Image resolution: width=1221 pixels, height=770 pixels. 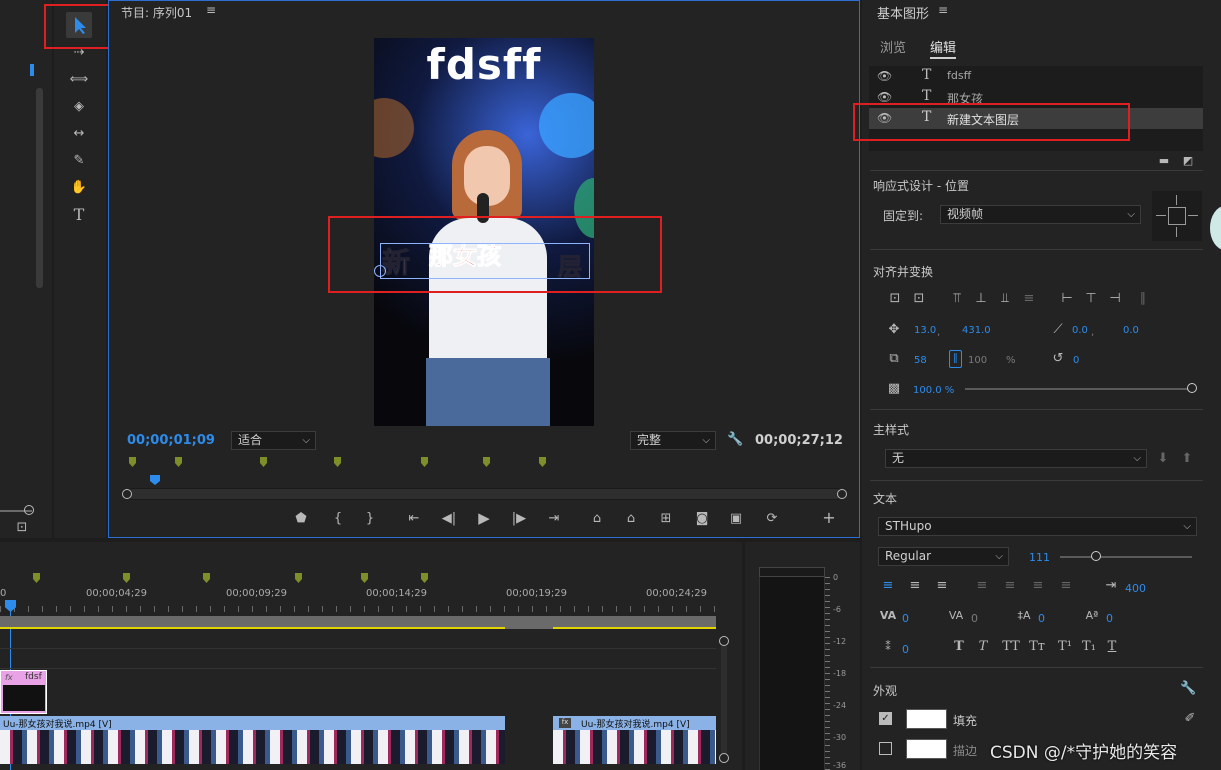 What do you see at coordinates (485, 494) in the screenshot?
I see `monitor-scrubber-track` at bounding box center [485, 494].